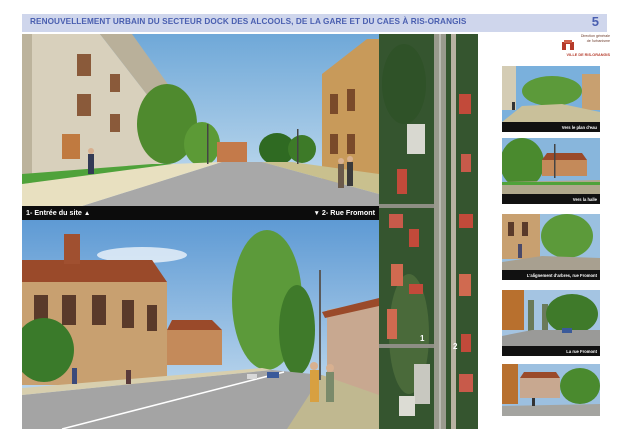 This screenshot has height=437, width=627. Describe the element at coordinates (200, 213) in the screenshot. I see `caption-bar: 1- Entrée du site ▲ ▼ 2- Rue Fromont` at that location.